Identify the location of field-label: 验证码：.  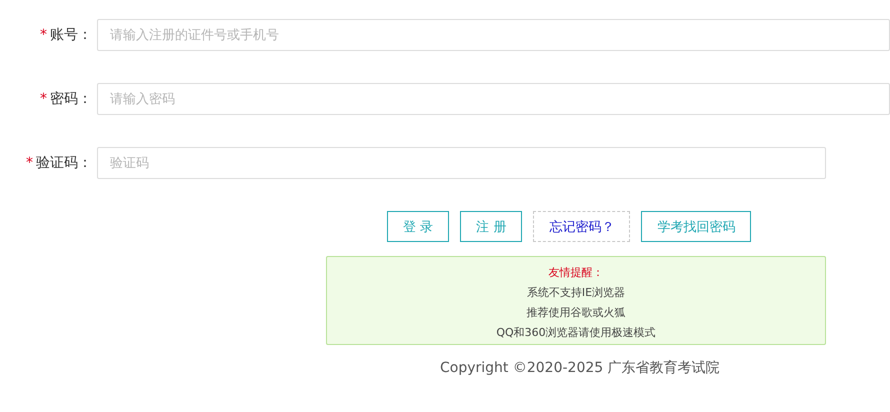
(64, 163).